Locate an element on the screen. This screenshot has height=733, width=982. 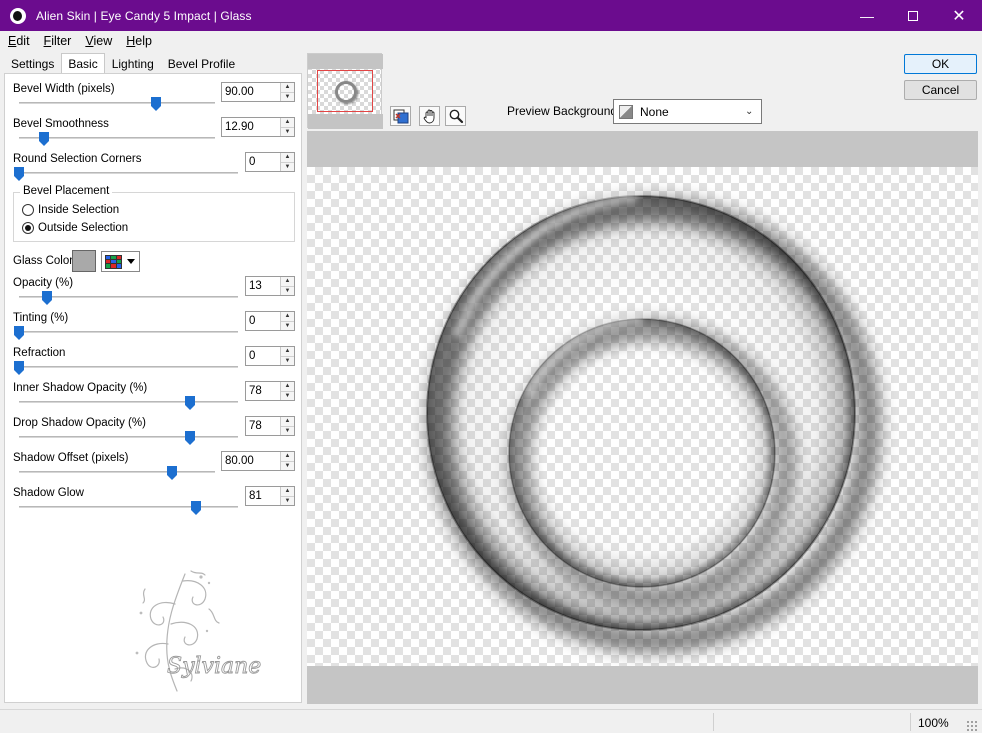
refraction-slider-track is located at coordinates (128, 367).